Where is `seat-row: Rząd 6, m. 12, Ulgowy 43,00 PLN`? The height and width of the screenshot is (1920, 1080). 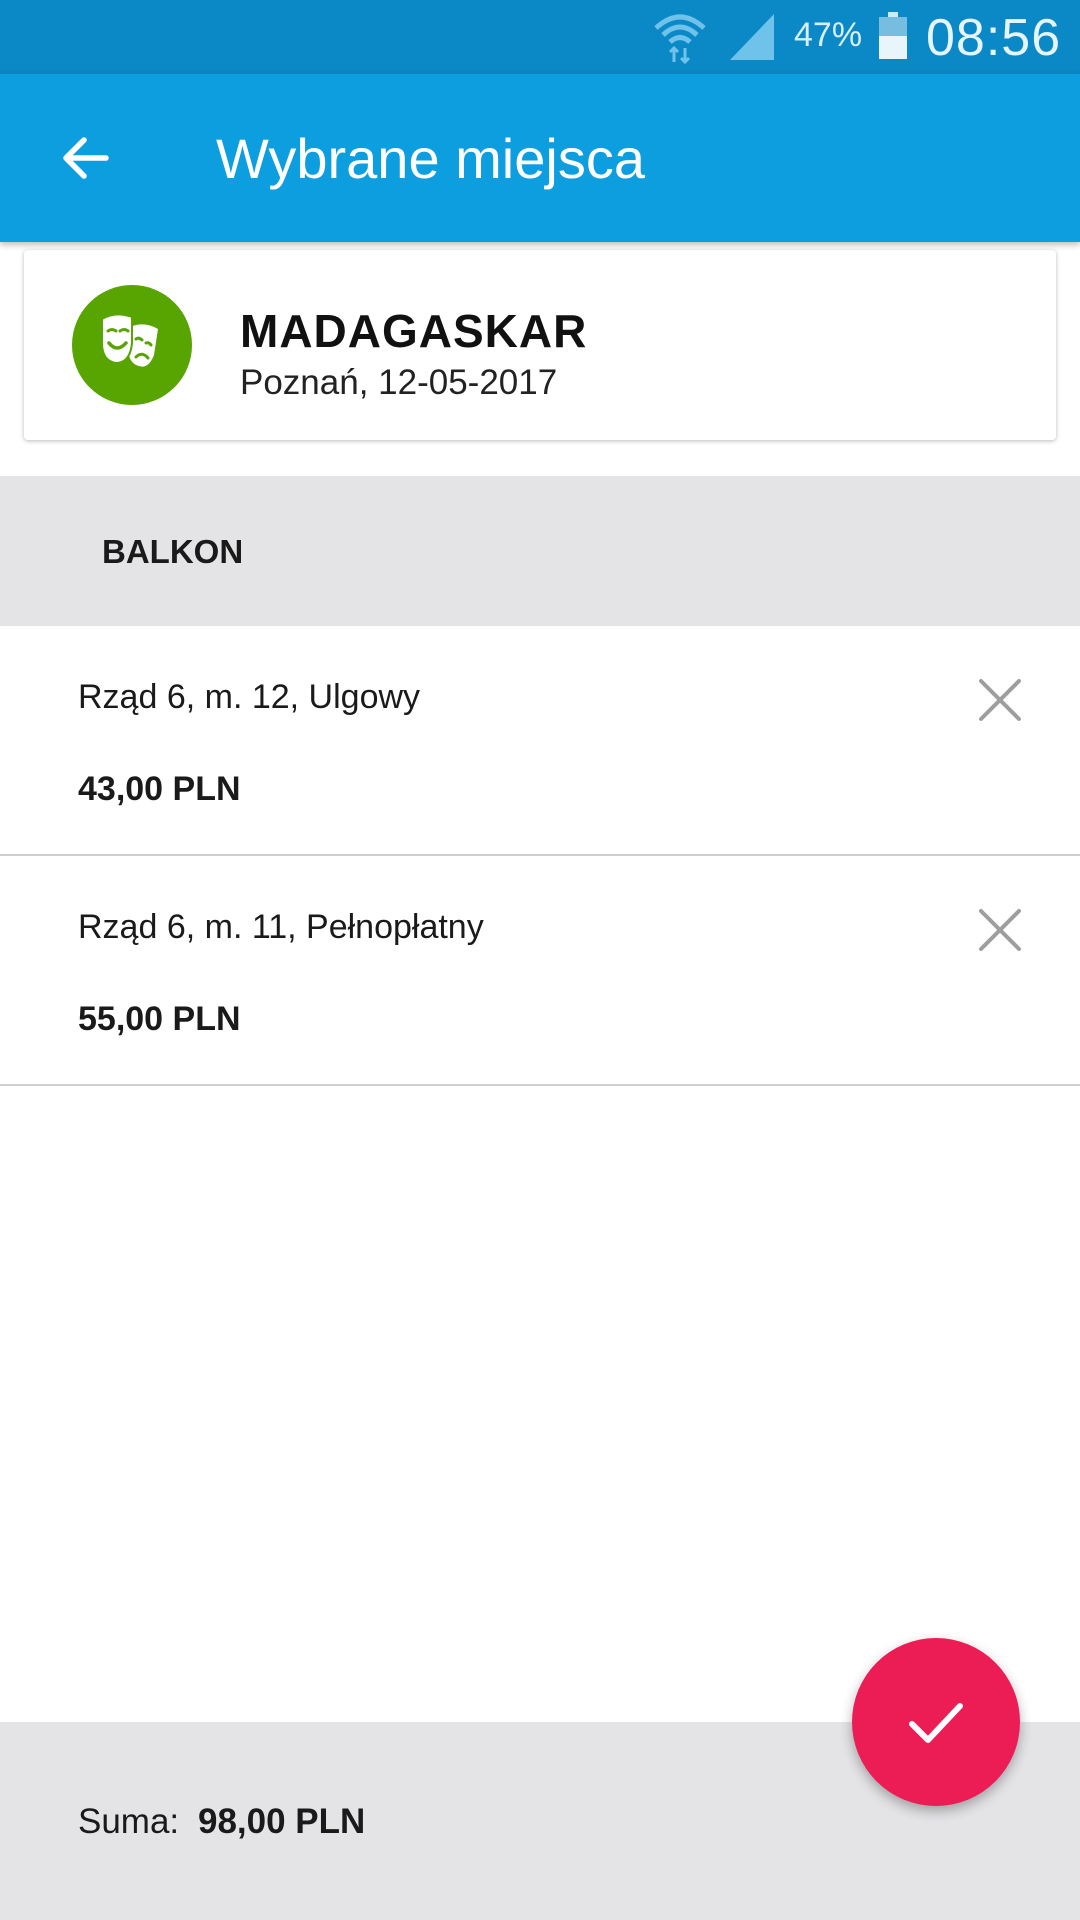 seat-row: Rząd 6, m. 12, Ulgowy 43,00 PLN is located at coordinates (540, 741).